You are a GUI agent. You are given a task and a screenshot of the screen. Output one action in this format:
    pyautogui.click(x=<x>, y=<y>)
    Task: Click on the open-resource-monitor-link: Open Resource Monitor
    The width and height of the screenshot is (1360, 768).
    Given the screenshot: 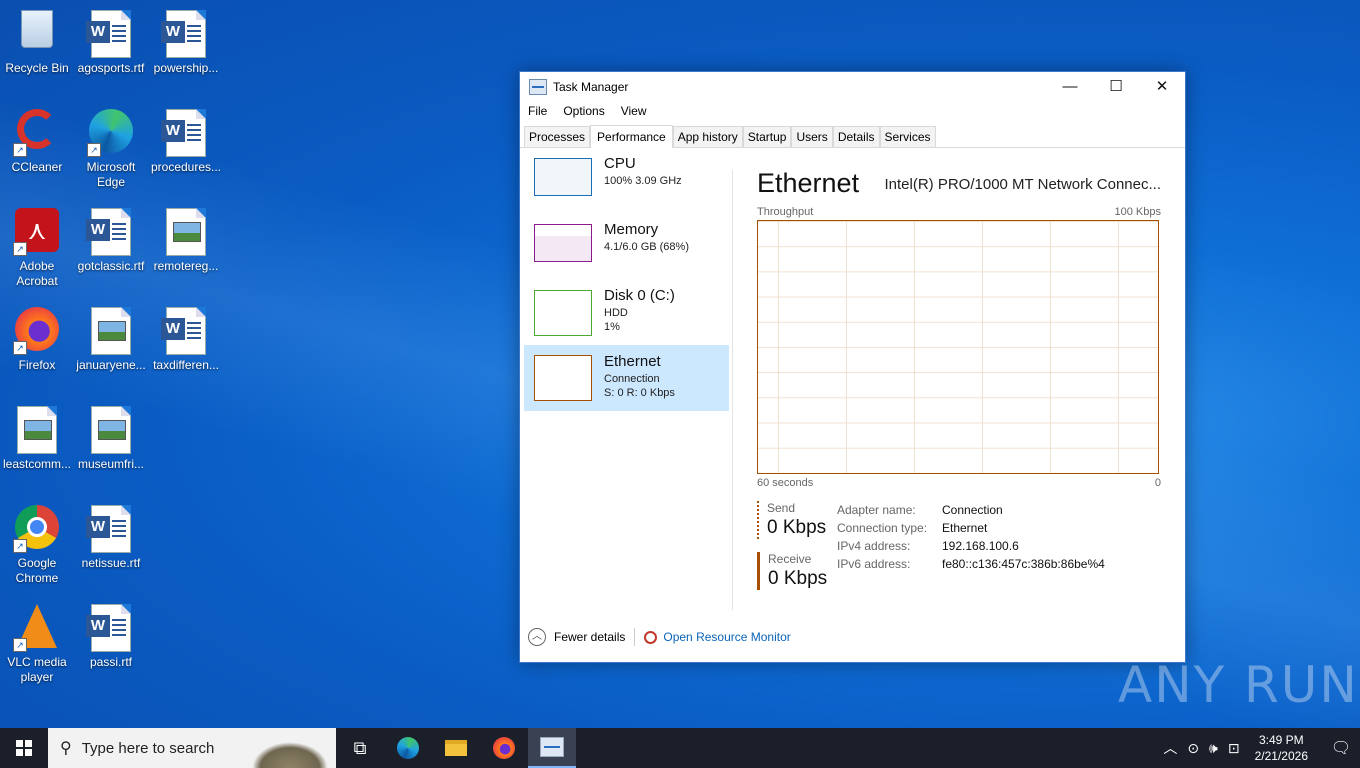 What is the action you would take?
    pyautogui.click(x=726, y=637)
    